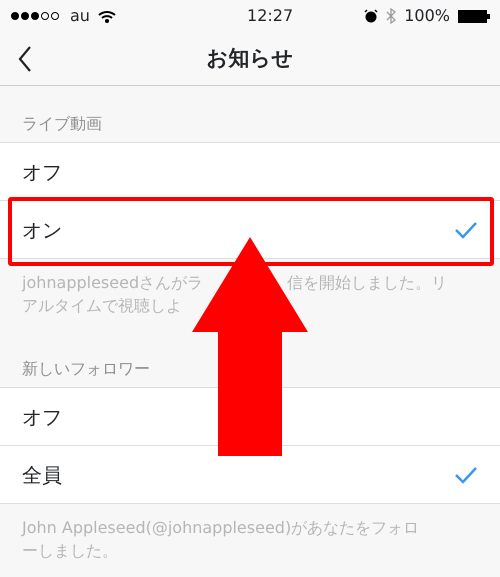  Describe the element at coordinates (371, 16) in the screenshot. I see `alarm-icon` at that location.